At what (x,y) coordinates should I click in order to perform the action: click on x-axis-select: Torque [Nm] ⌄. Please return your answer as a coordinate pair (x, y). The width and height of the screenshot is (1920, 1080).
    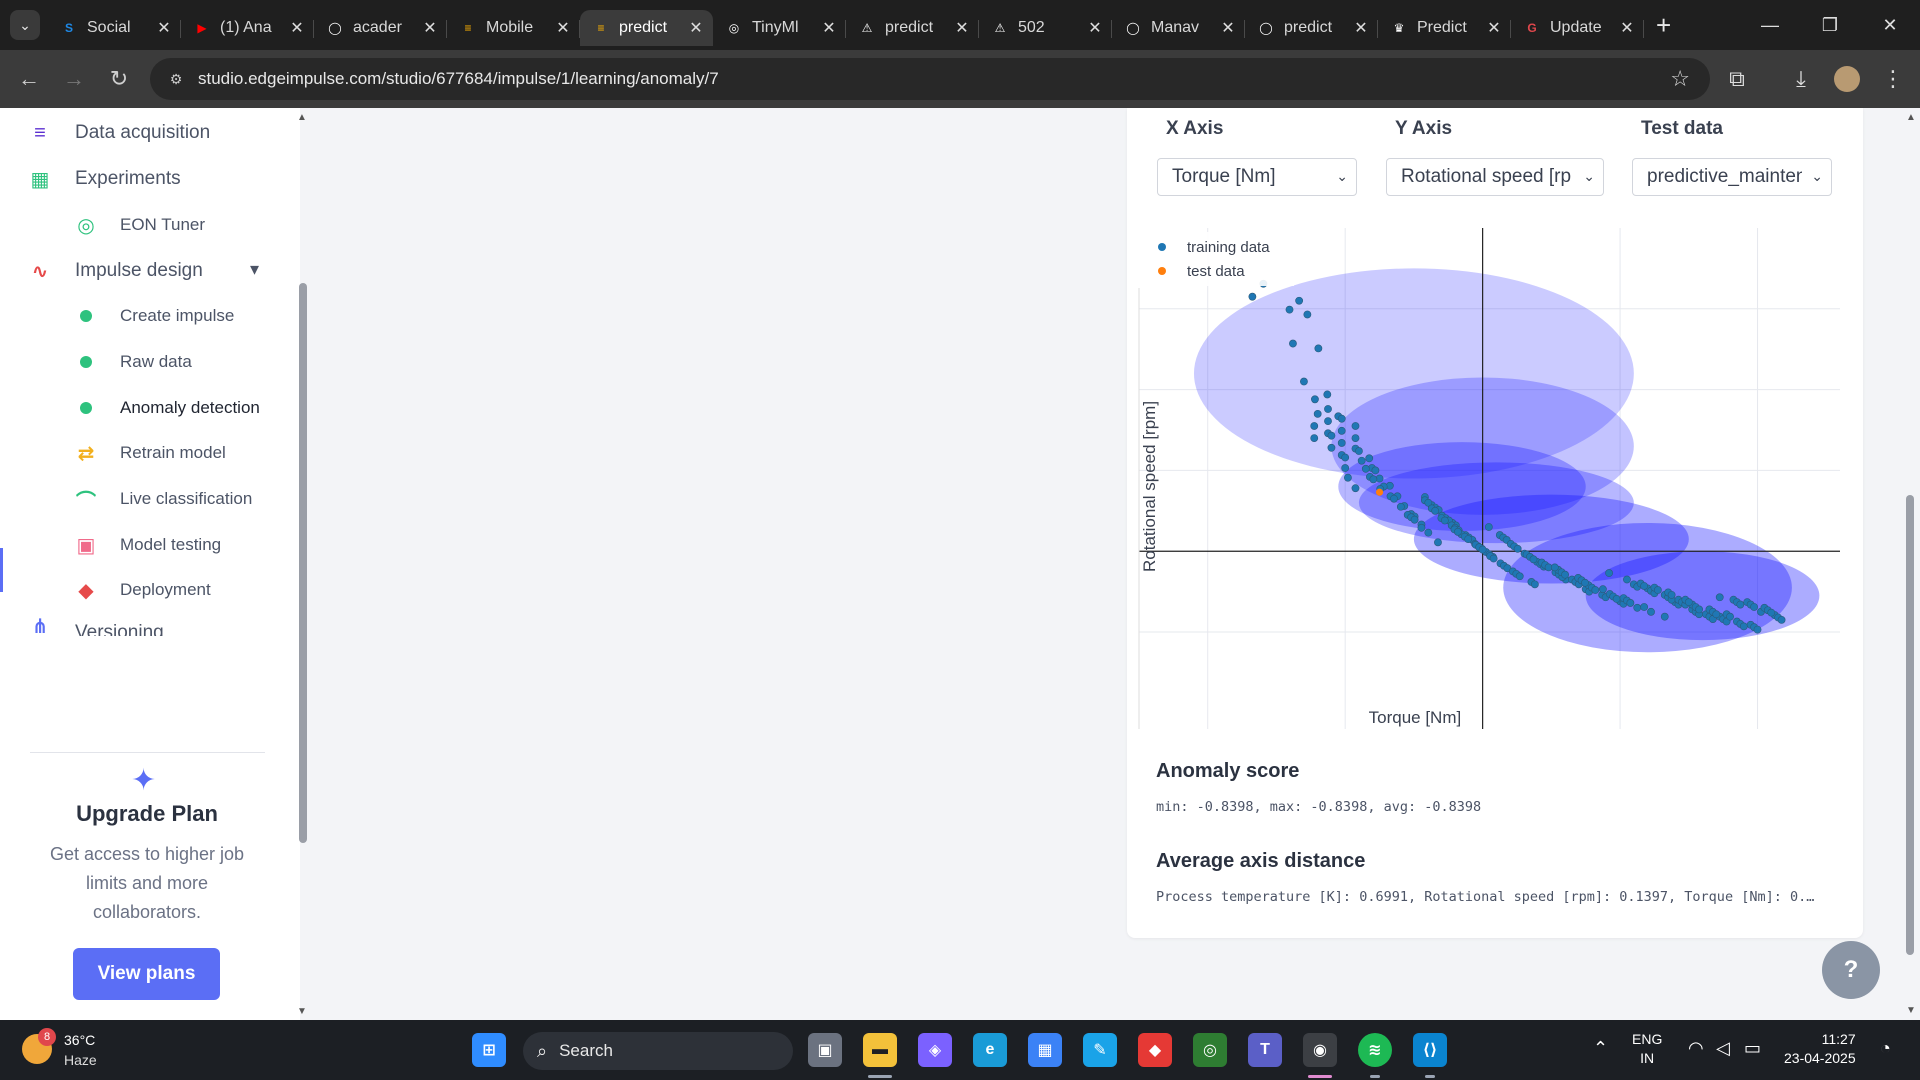
    Looking at the image, I should click on (1257, 177).